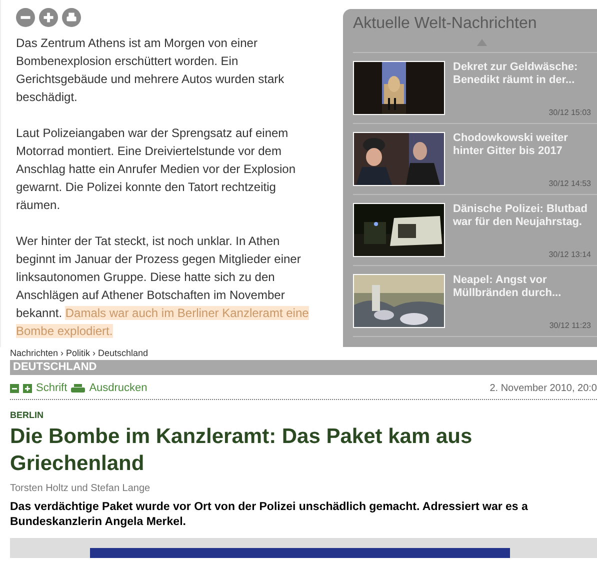 This screenshot has height=568, width=597. What do you see at coordinates (14, 388) in the screenshot?
I see `font-smaller-icon` at bounding box center [14, 388].